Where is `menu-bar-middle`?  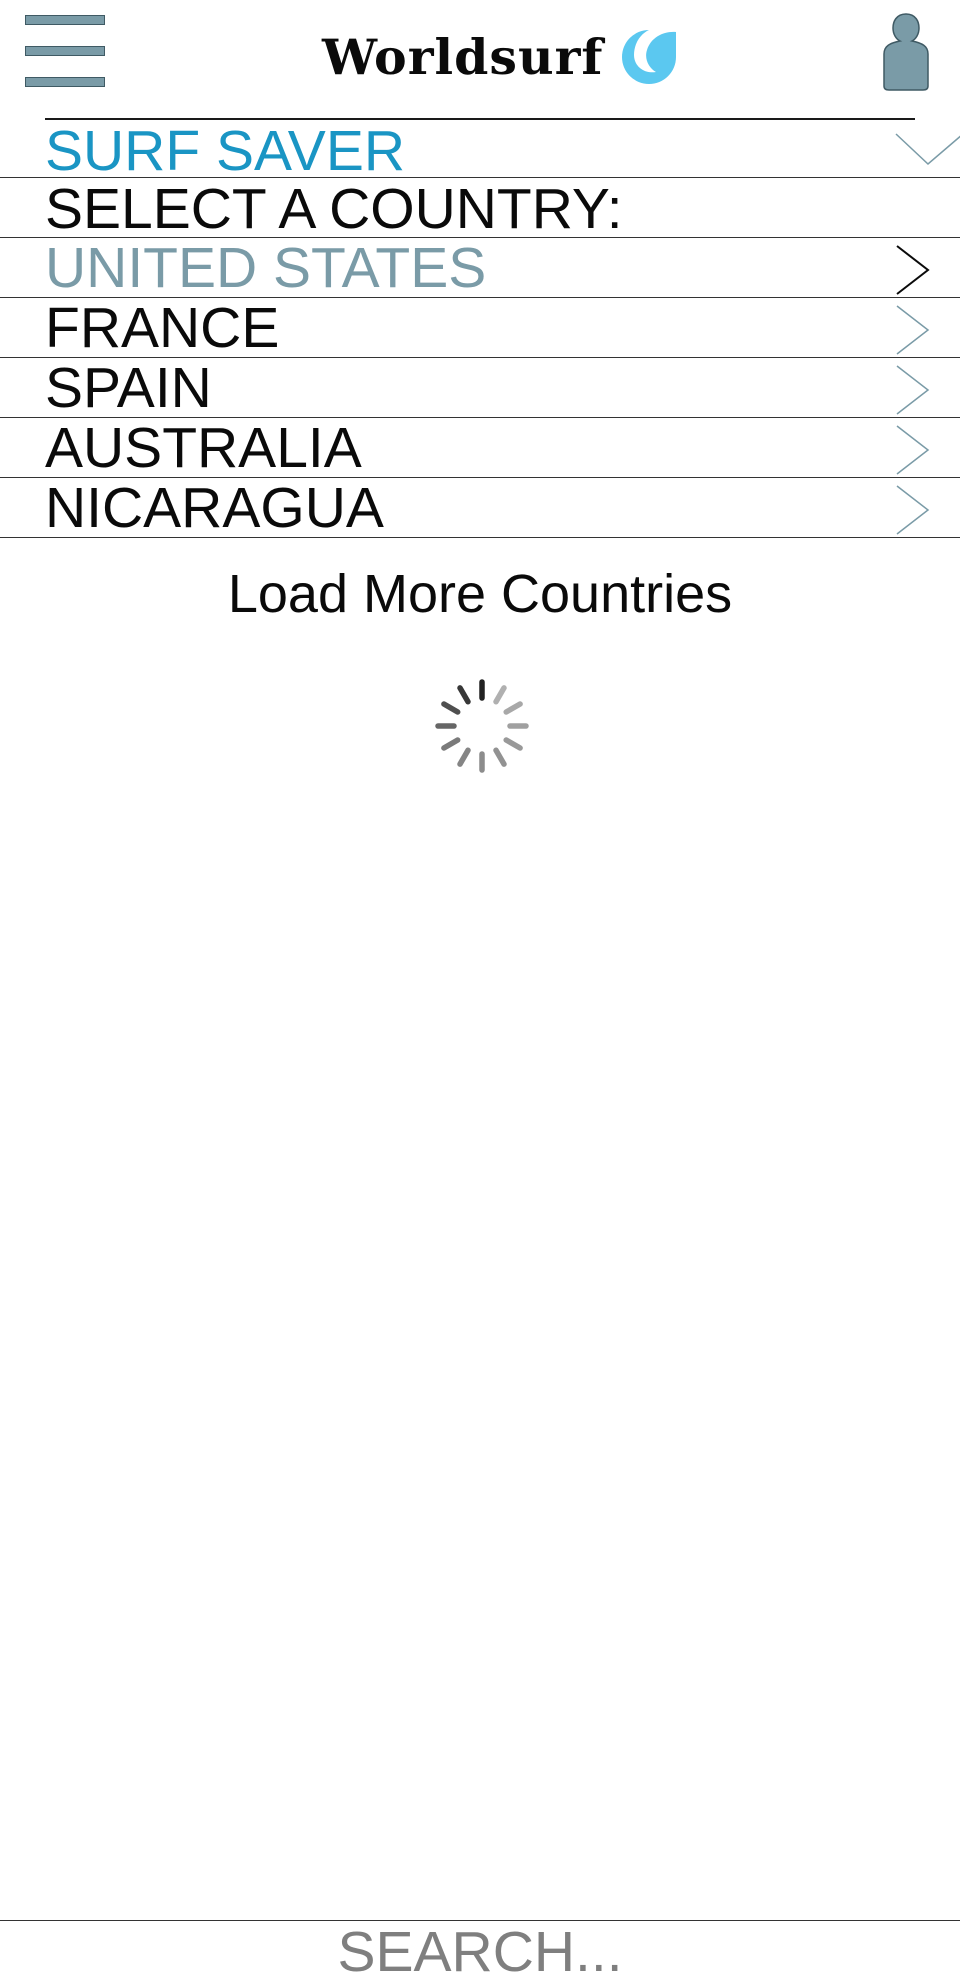
menu-bar-middle is located at coordinates (65, 51).